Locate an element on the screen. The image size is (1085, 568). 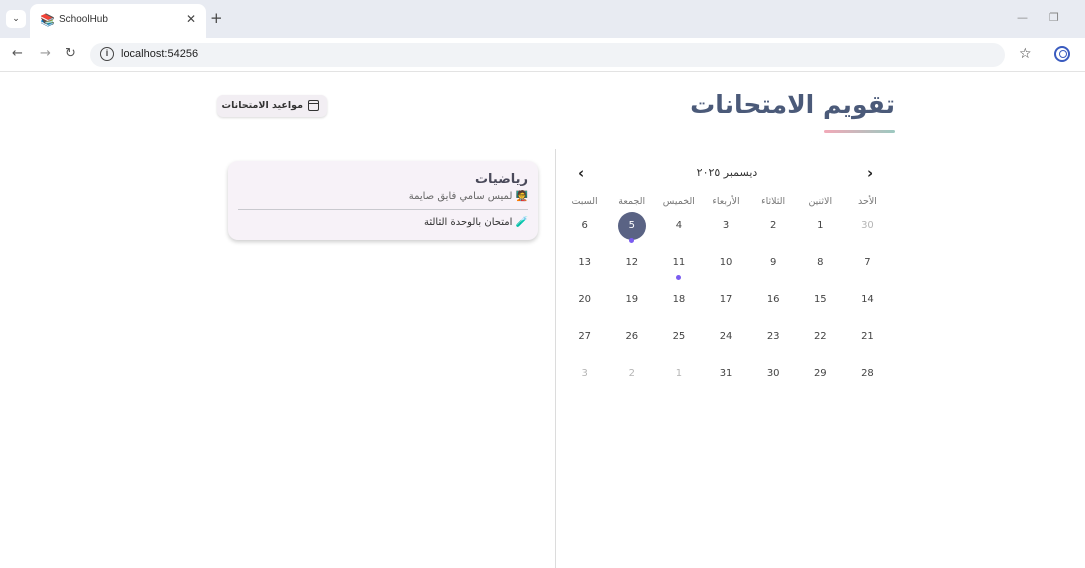
calendar-day-number: 21 is located at coordinates (867, 336).